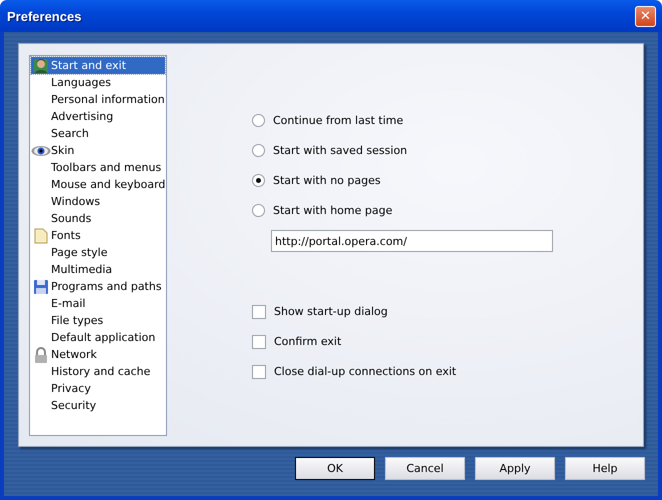  Describe the element at coordinates (98, 371) in the screenshot. I see `sidebar-item: History and cache` at that location.